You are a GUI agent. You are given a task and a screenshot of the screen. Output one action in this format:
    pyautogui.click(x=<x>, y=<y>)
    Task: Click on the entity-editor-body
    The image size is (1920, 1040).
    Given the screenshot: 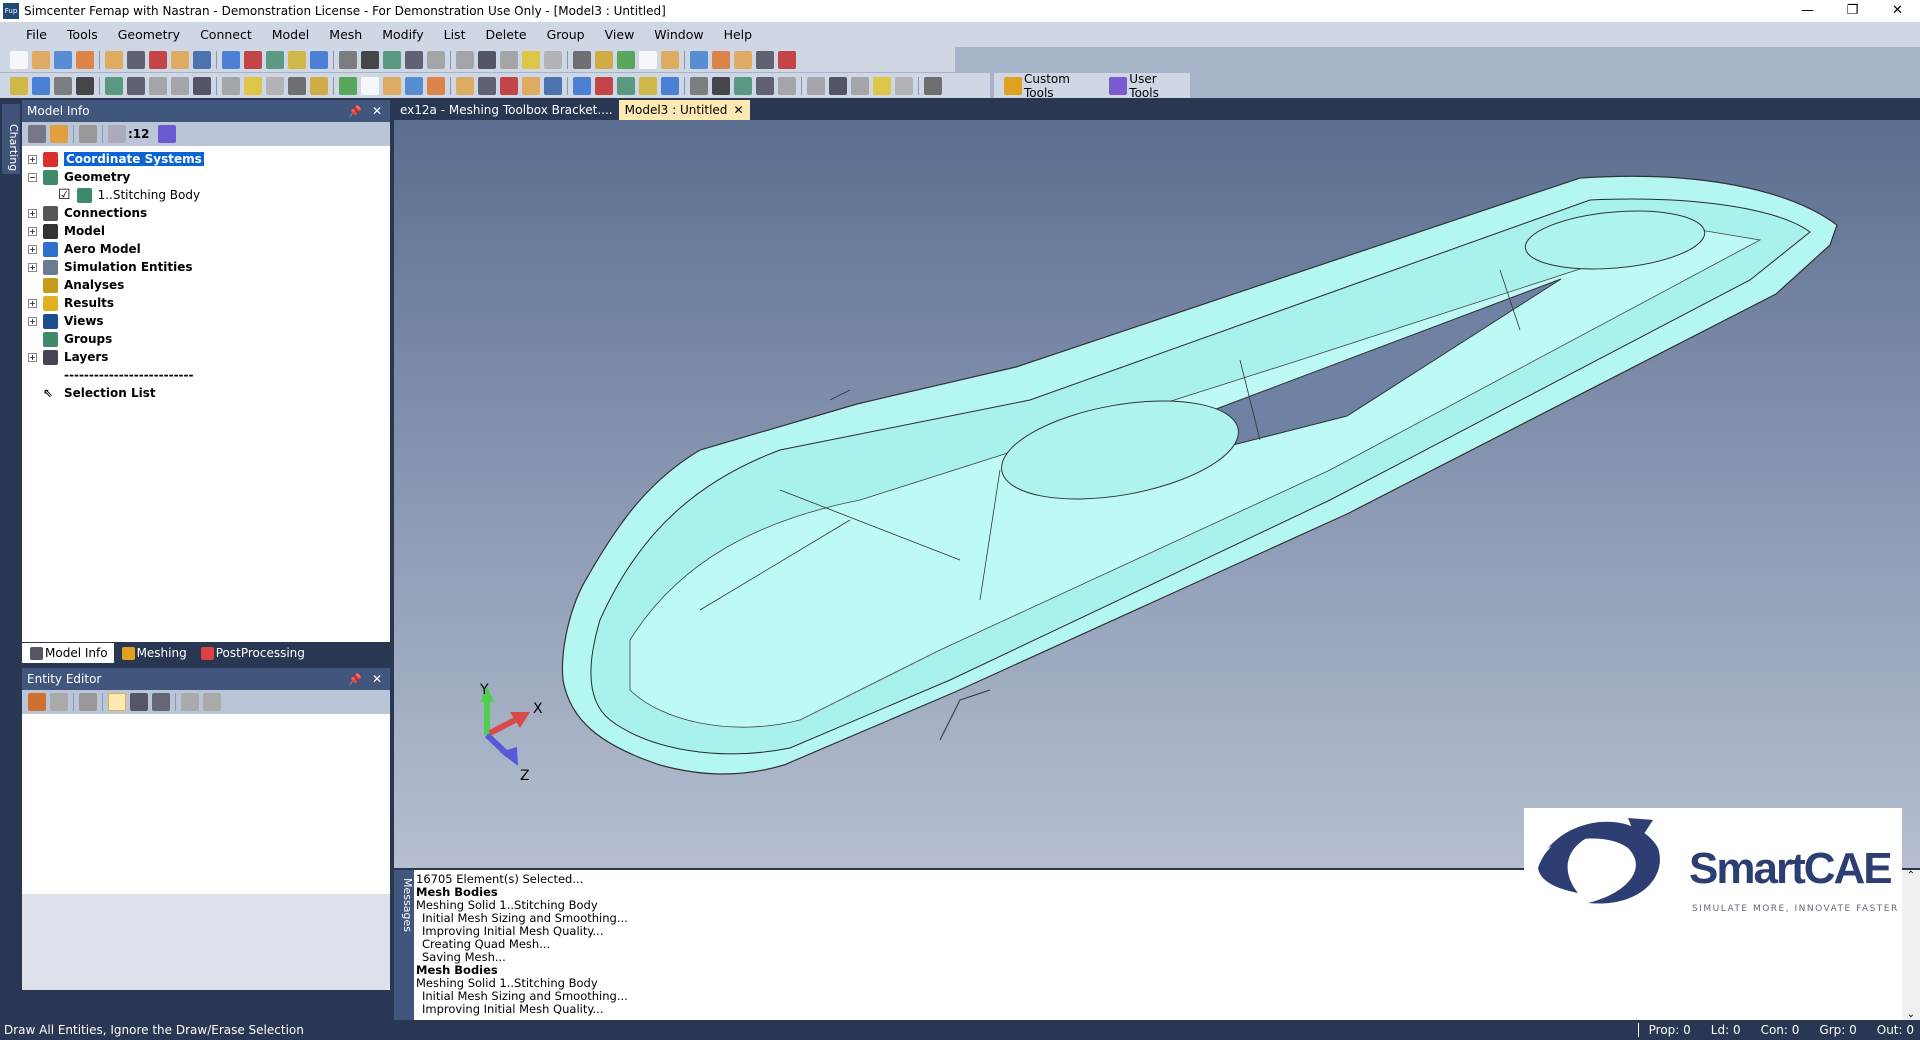 What is the action you would take?
    pyautogui.click(x=206, y=804)
    